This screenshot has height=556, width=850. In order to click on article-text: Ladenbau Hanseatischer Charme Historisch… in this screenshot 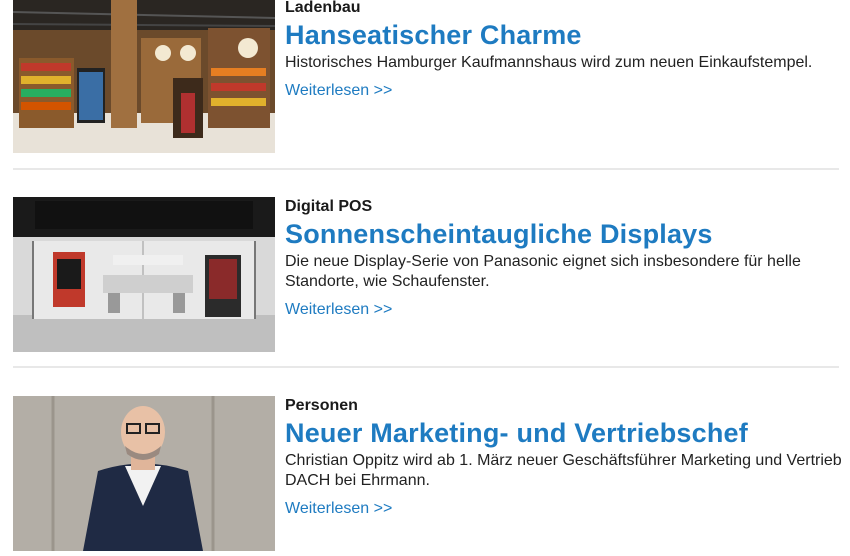, I will do `click(565, 50)`.